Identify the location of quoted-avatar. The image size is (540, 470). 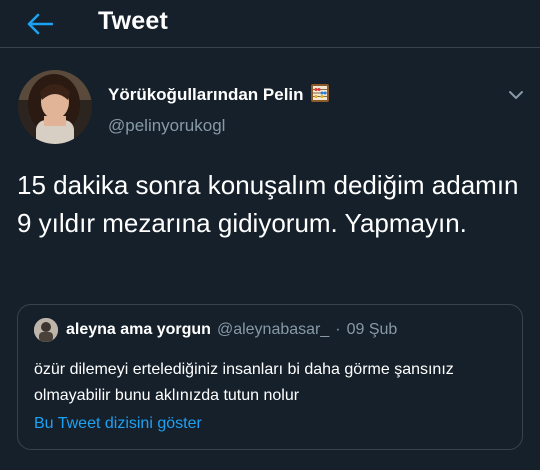
(46, 330).